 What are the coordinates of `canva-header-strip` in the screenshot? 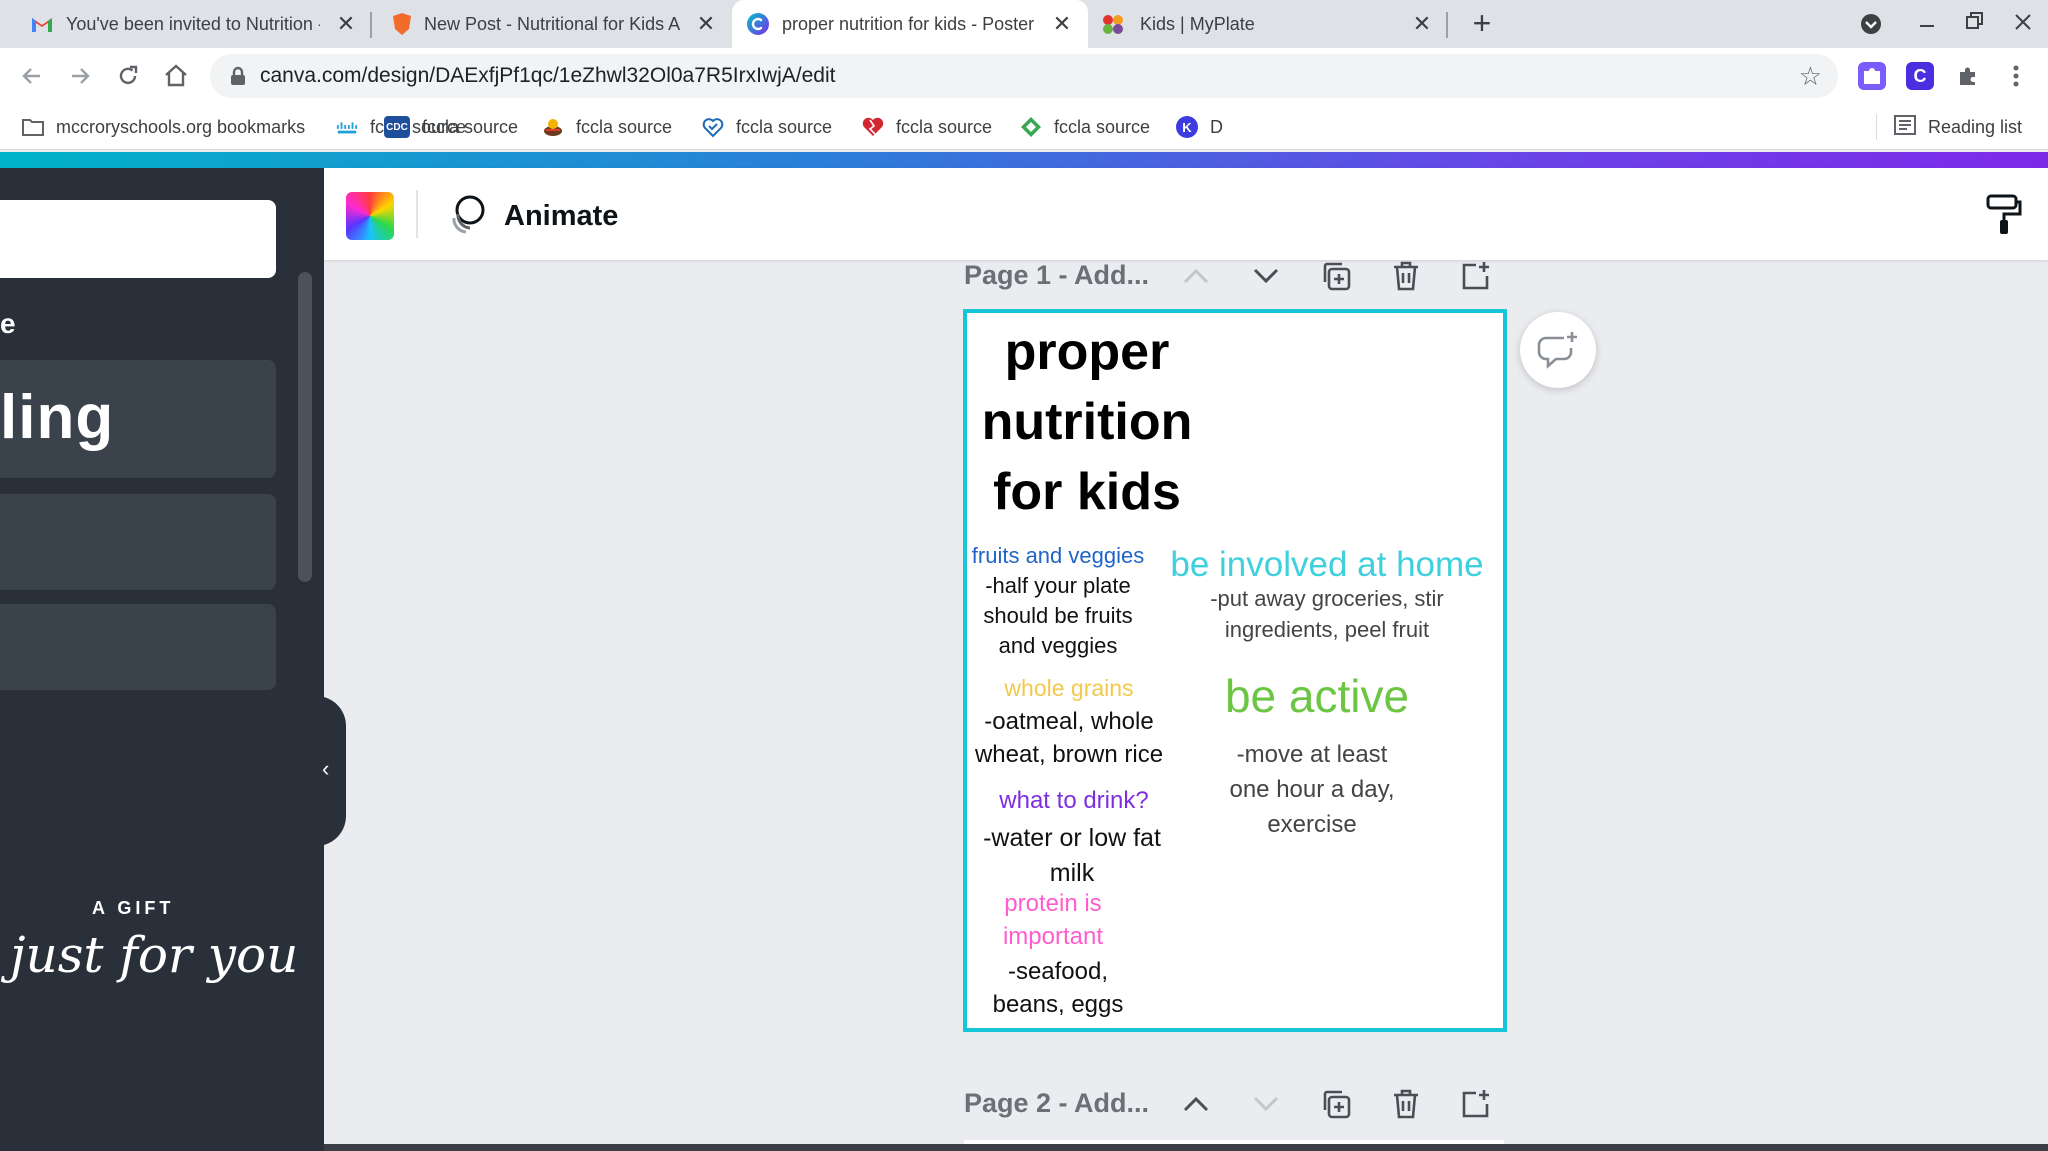 It's located at (1024, 160).